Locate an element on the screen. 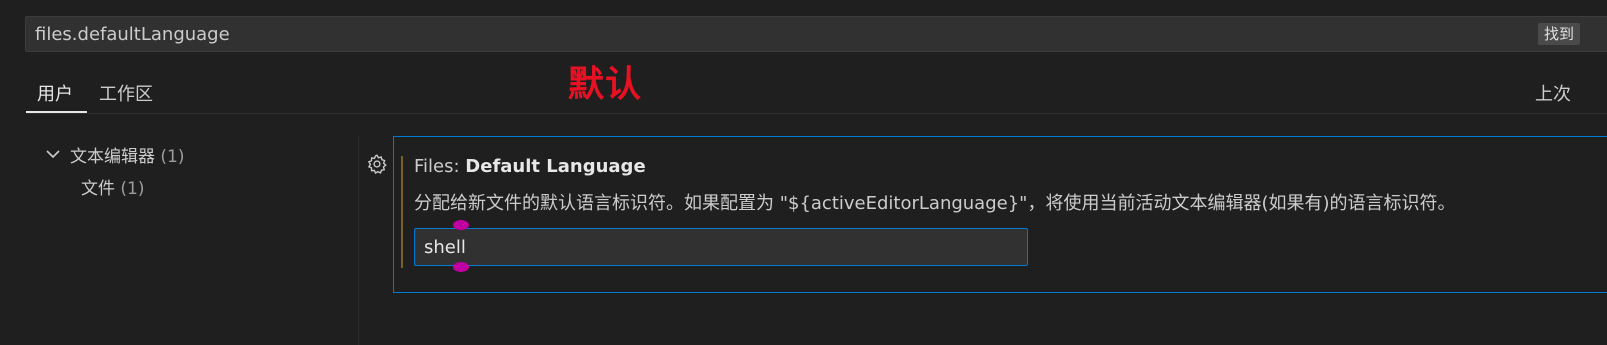 The height and width of the screenshot is (345, 1607). tabs-divider is located at coordinates (816, 113).